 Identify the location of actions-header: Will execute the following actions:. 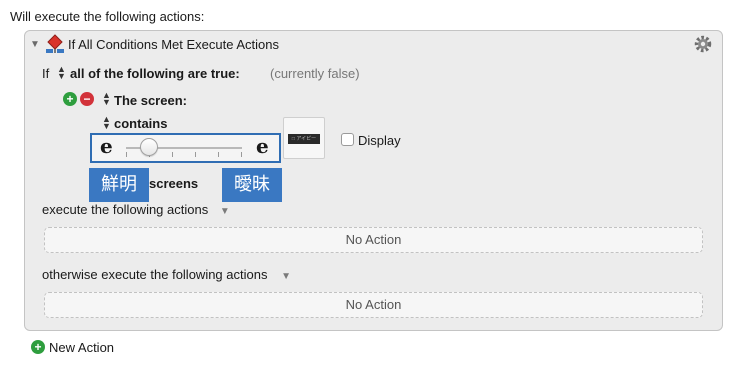
(107, 16).